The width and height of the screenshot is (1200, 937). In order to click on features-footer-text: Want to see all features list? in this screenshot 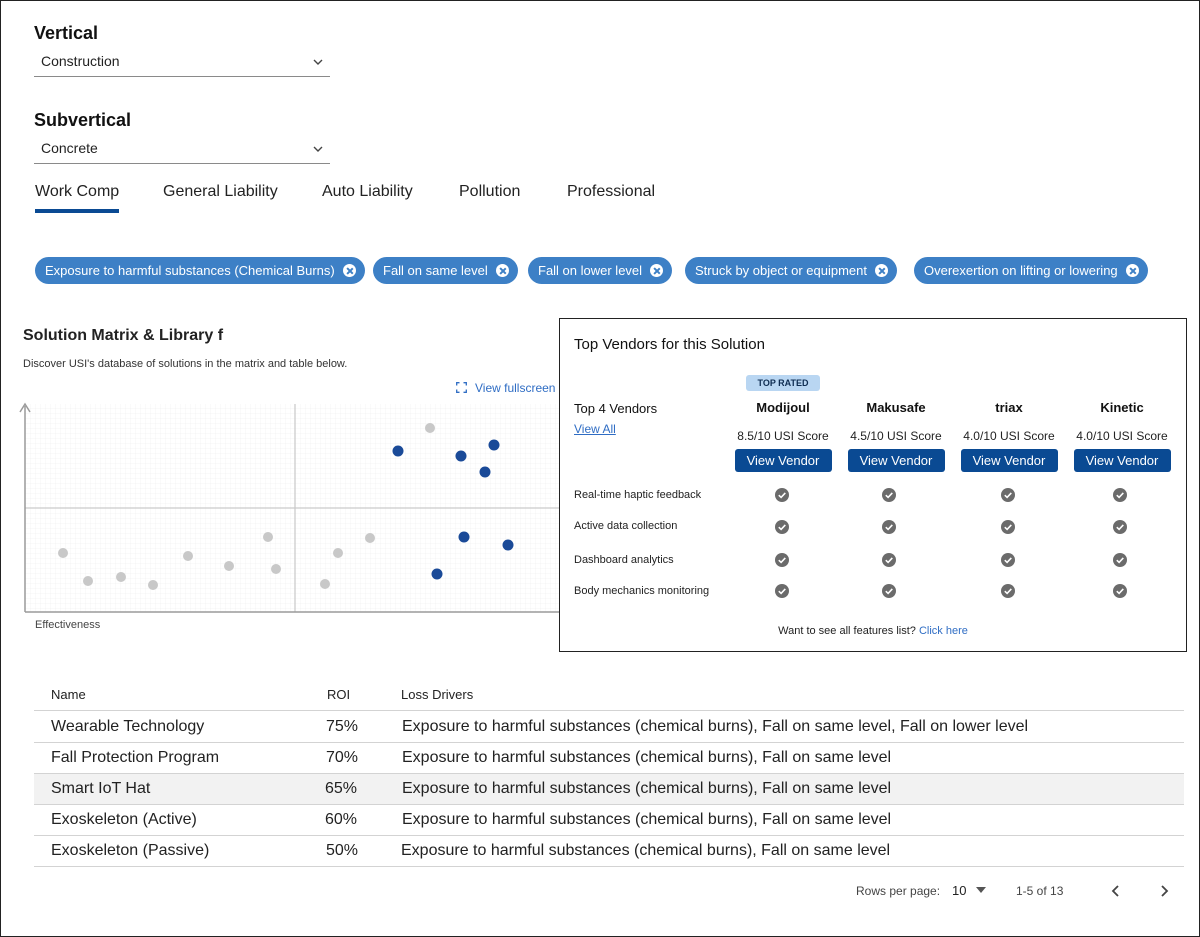, I will do `click(847, 631)`.